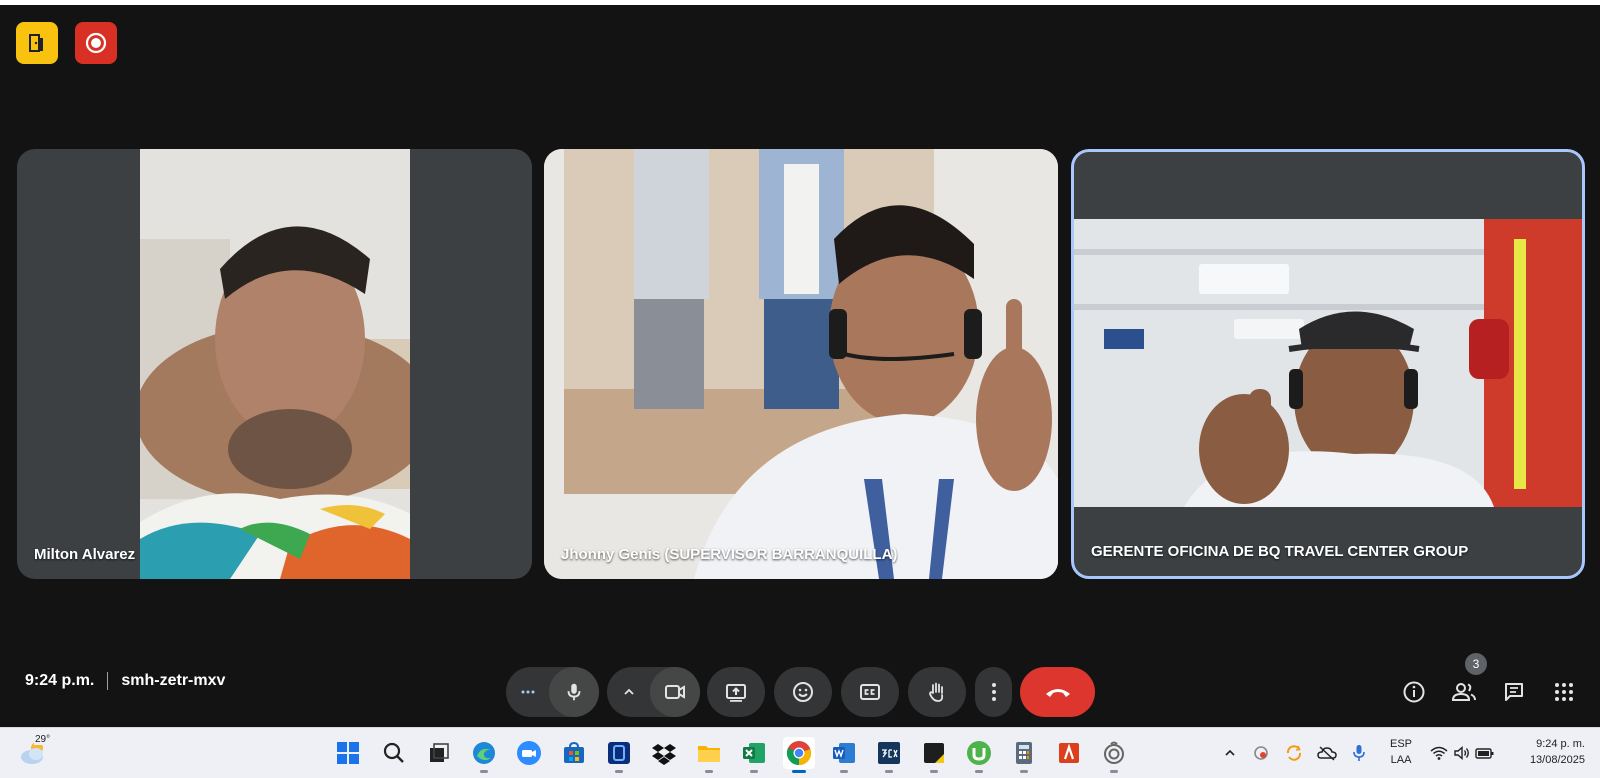  Describe the element at coordinates (439, 753) in the screenshot. I see `task-view-button` at that location.